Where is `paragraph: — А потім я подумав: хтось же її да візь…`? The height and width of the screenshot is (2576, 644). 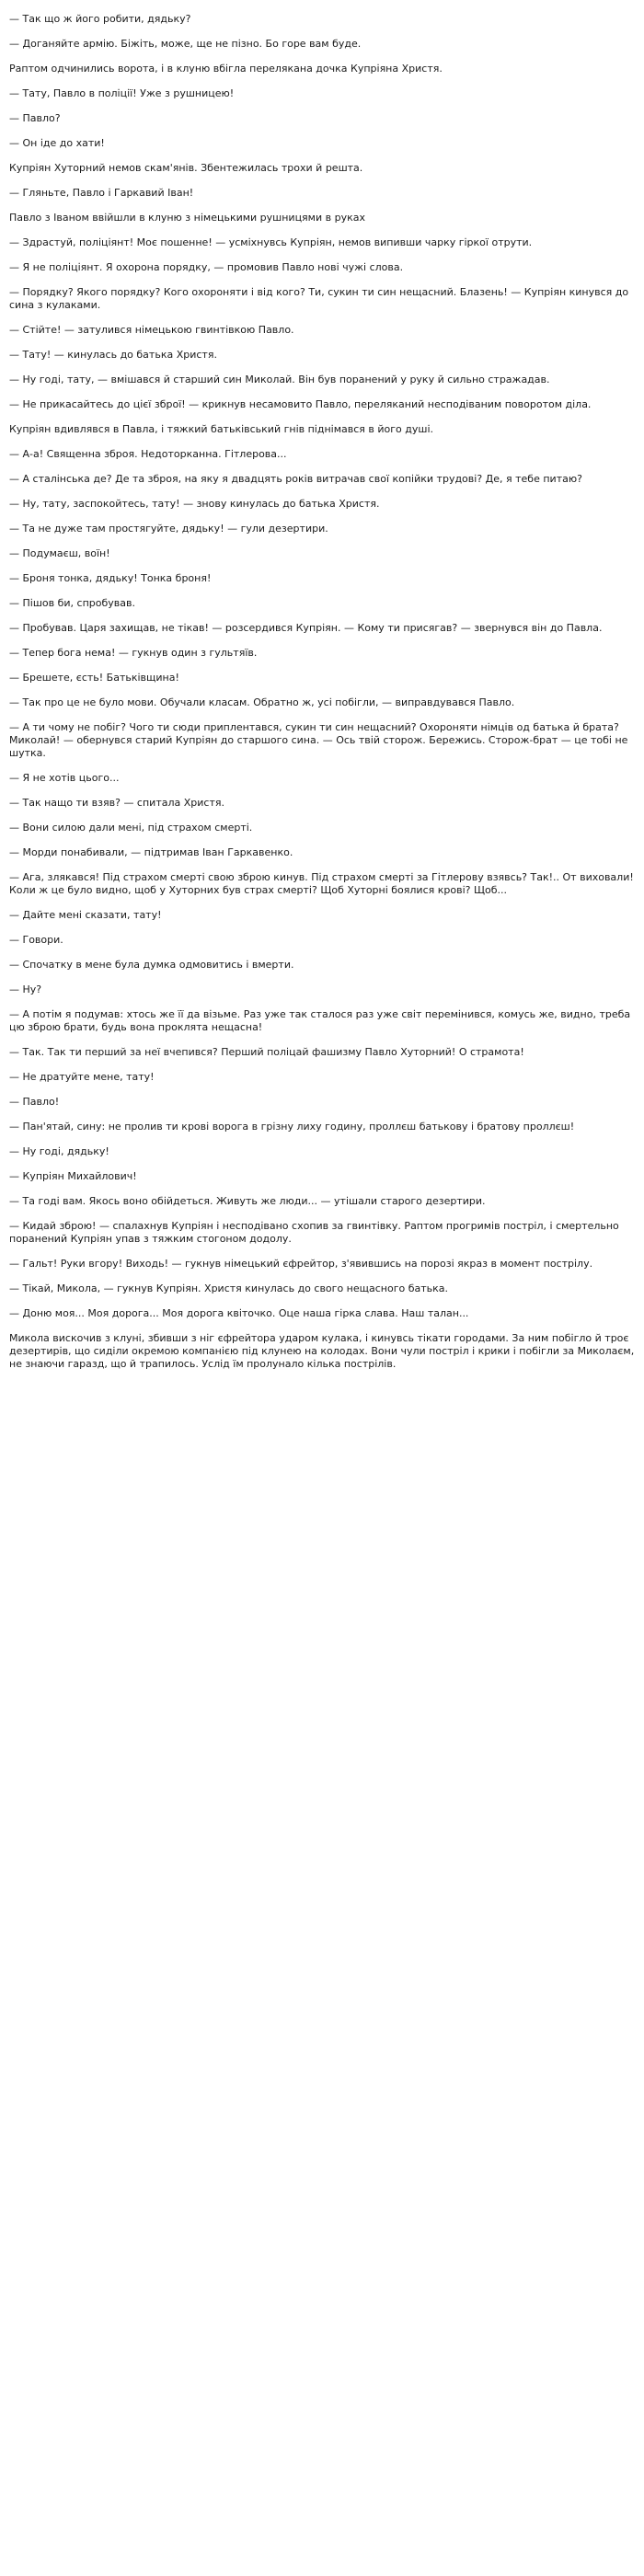
paragraph: — А потім я подумав: хтось же її да візь… is located at coordinates (320, 1020).